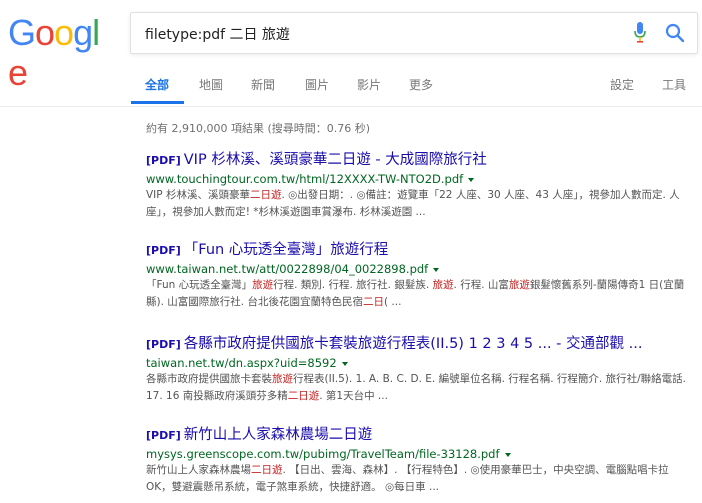  I want to click on tab-tools: 工具, so click(674, 90).